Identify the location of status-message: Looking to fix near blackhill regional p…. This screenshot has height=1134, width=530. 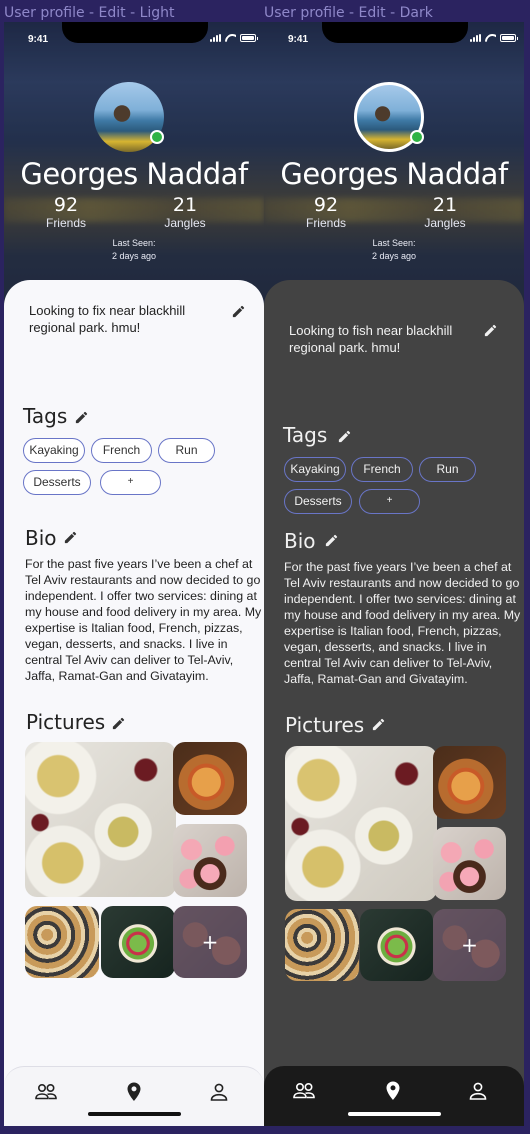
(107, 319).